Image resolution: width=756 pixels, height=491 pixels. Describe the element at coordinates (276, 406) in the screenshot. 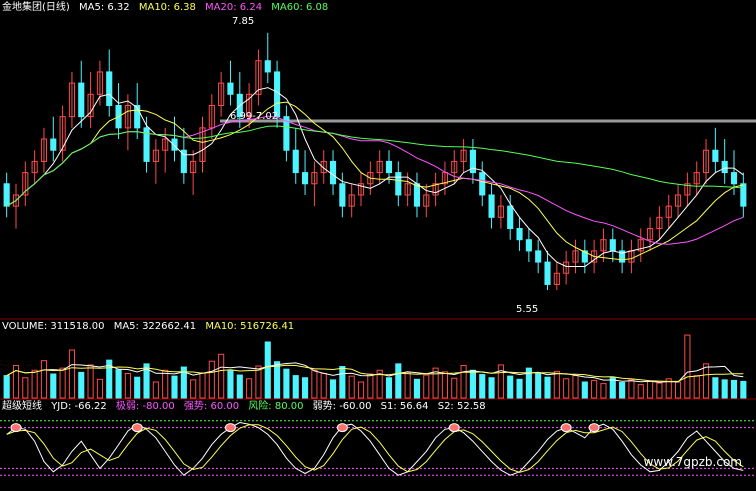

I see `fengxian-label: 风险: 80.00` at that location.